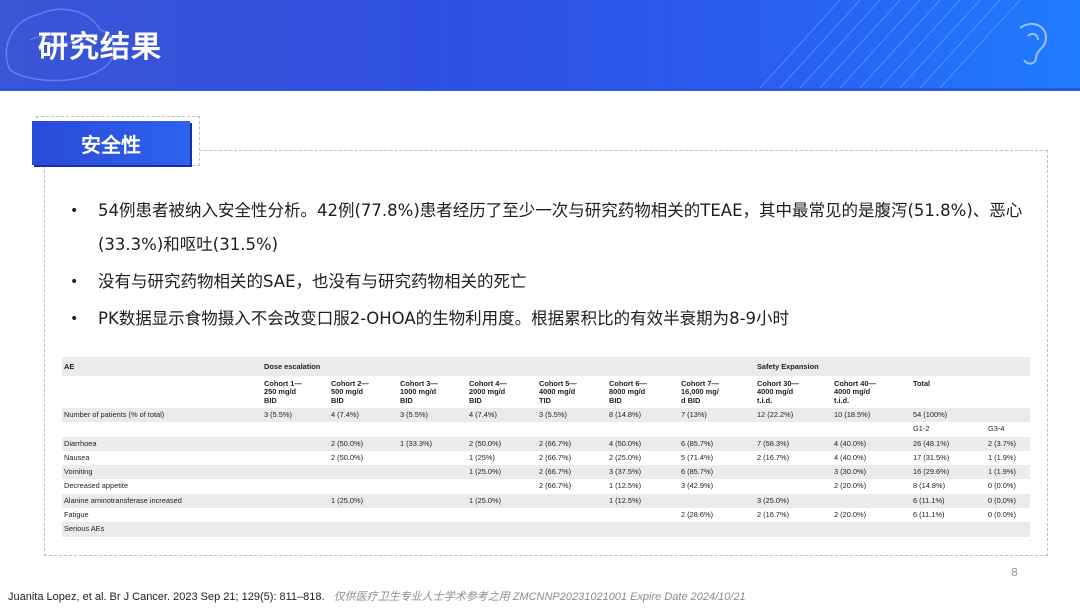 The image size is (1080, 608). What do you see at coordinates (697, 486) in the screenshot?
I see `table-cell: 3 (42.9%)` at bounding box center [697, 486].